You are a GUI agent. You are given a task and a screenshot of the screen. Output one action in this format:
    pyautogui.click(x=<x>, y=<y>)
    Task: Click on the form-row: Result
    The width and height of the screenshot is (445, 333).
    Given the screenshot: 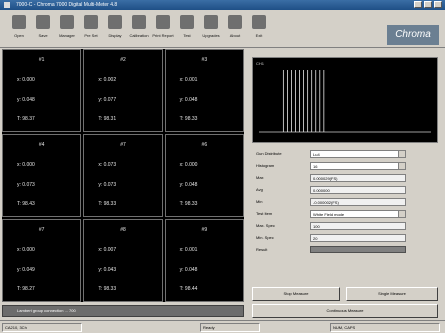 What is the action you would take?
    pyautogui.click(x=344, y=250)
    